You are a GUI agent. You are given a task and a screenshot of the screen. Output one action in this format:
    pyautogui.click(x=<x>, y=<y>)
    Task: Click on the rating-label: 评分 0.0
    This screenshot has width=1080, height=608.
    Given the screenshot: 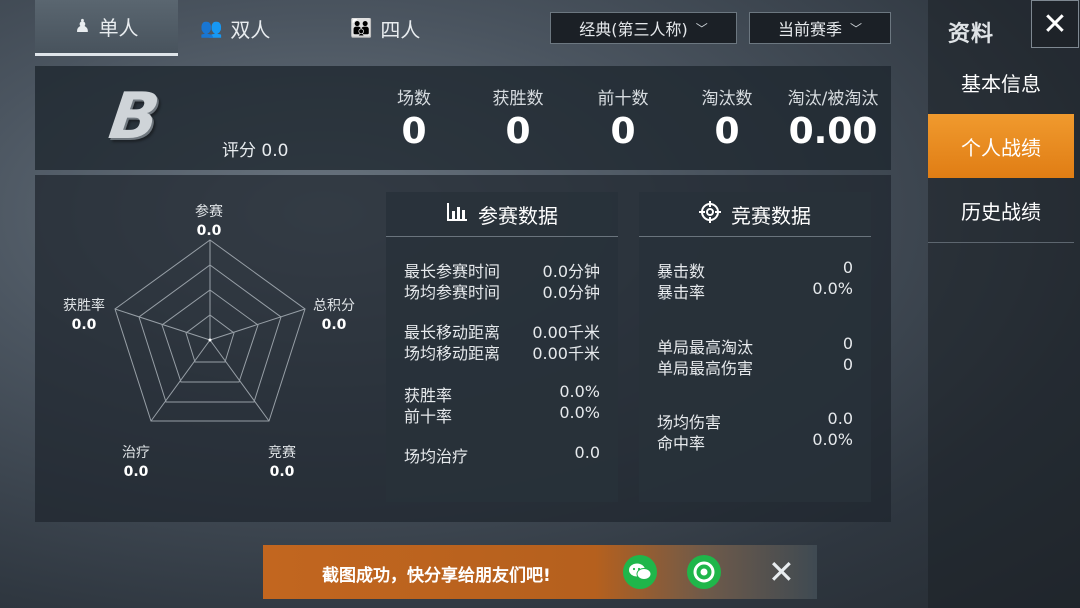 What is the action you would take?
    pyautogui.click(x=255, y=151)
    